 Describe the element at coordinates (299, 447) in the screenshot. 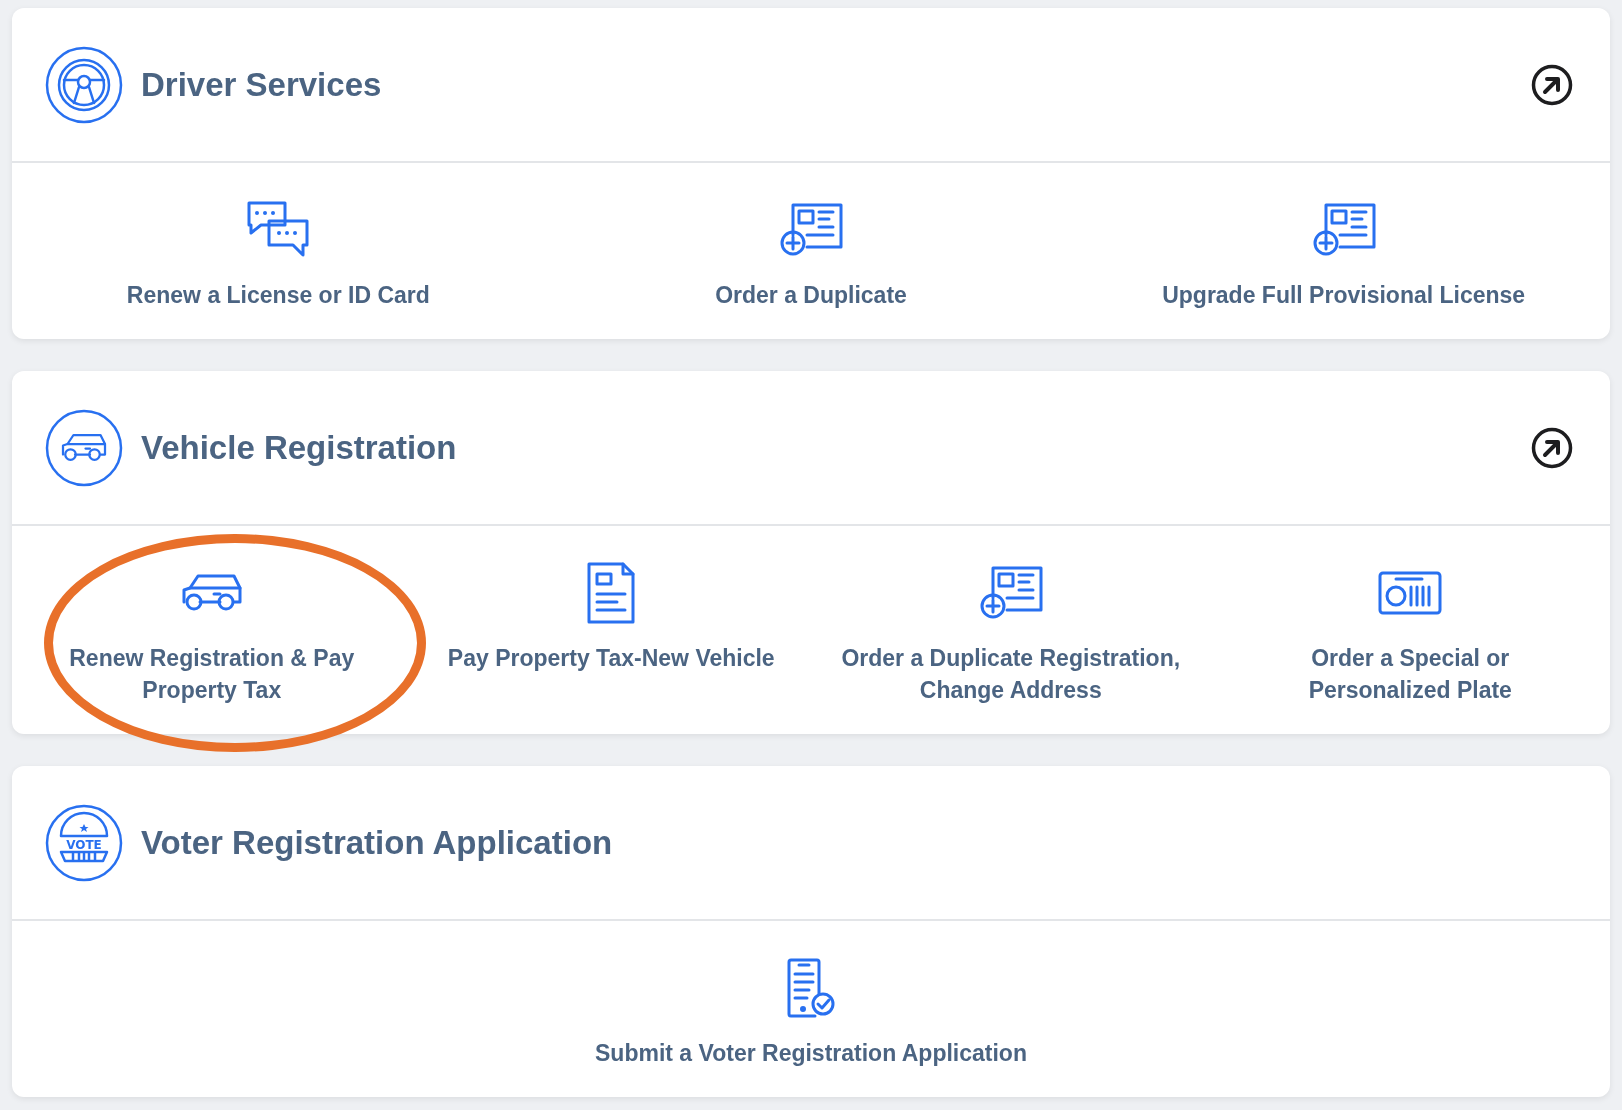

I see `section-title: Vehicle Registration` at that location.